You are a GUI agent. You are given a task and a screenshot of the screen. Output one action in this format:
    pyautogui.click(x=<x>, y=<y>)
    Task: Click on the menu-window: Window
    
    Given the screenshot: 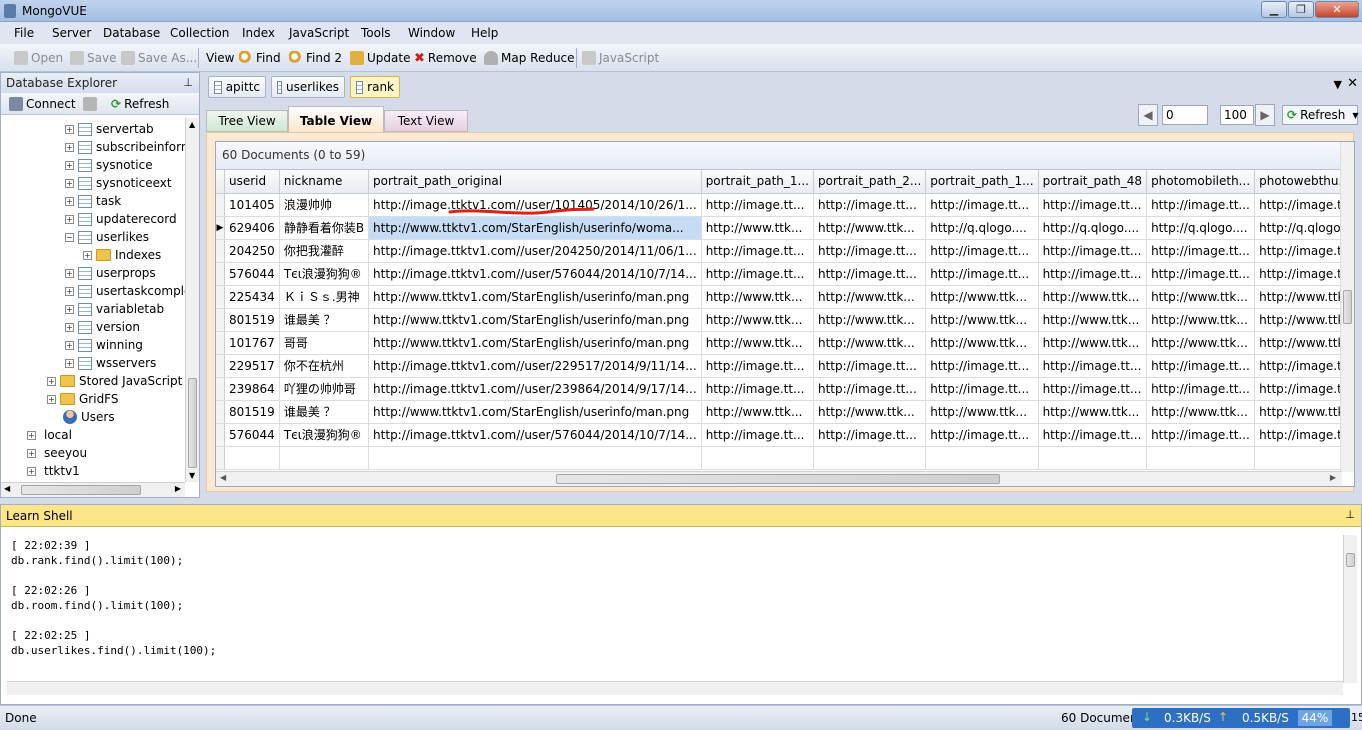 What is the action you would take?
    pyautogui.click(x=431, y=33)
    